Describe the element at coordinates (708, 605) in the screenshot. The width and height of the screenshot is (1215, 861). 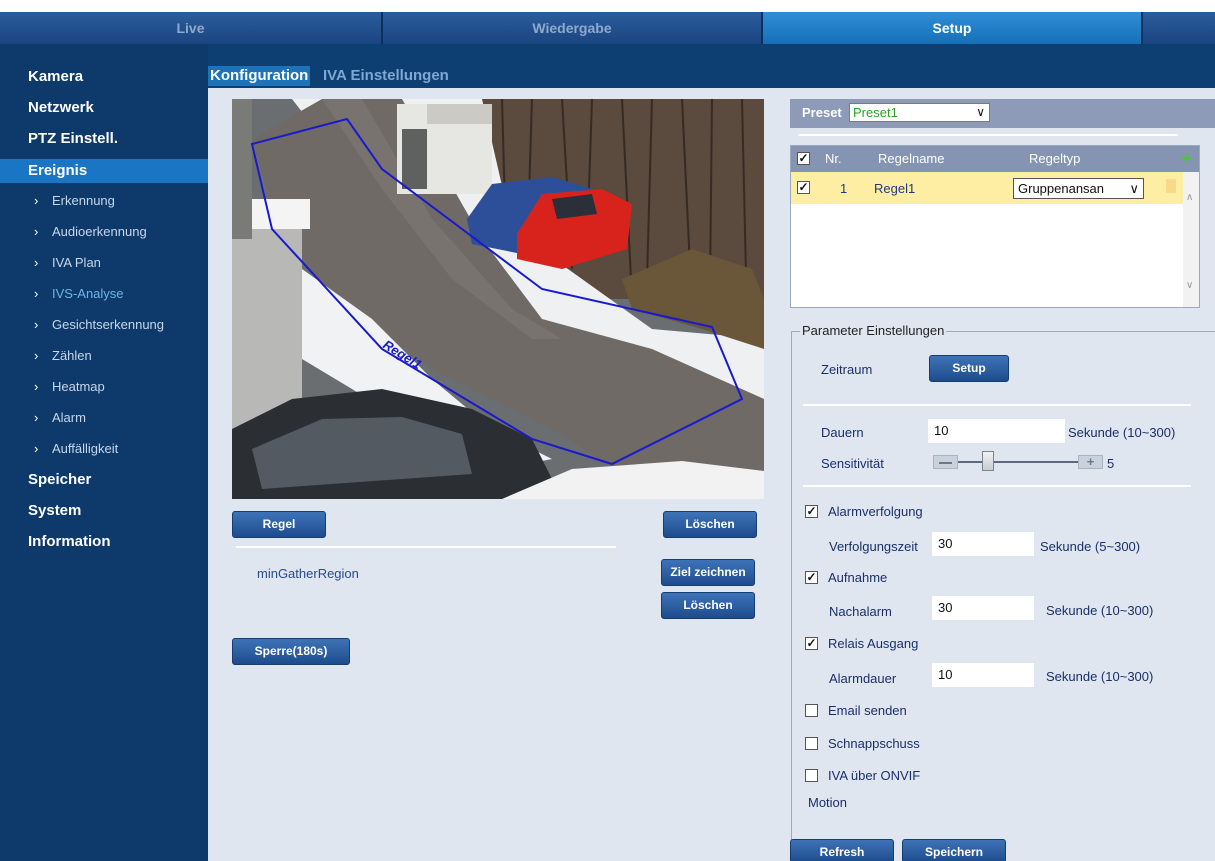
I see `loeschen-region-button: Löschen` at that location.